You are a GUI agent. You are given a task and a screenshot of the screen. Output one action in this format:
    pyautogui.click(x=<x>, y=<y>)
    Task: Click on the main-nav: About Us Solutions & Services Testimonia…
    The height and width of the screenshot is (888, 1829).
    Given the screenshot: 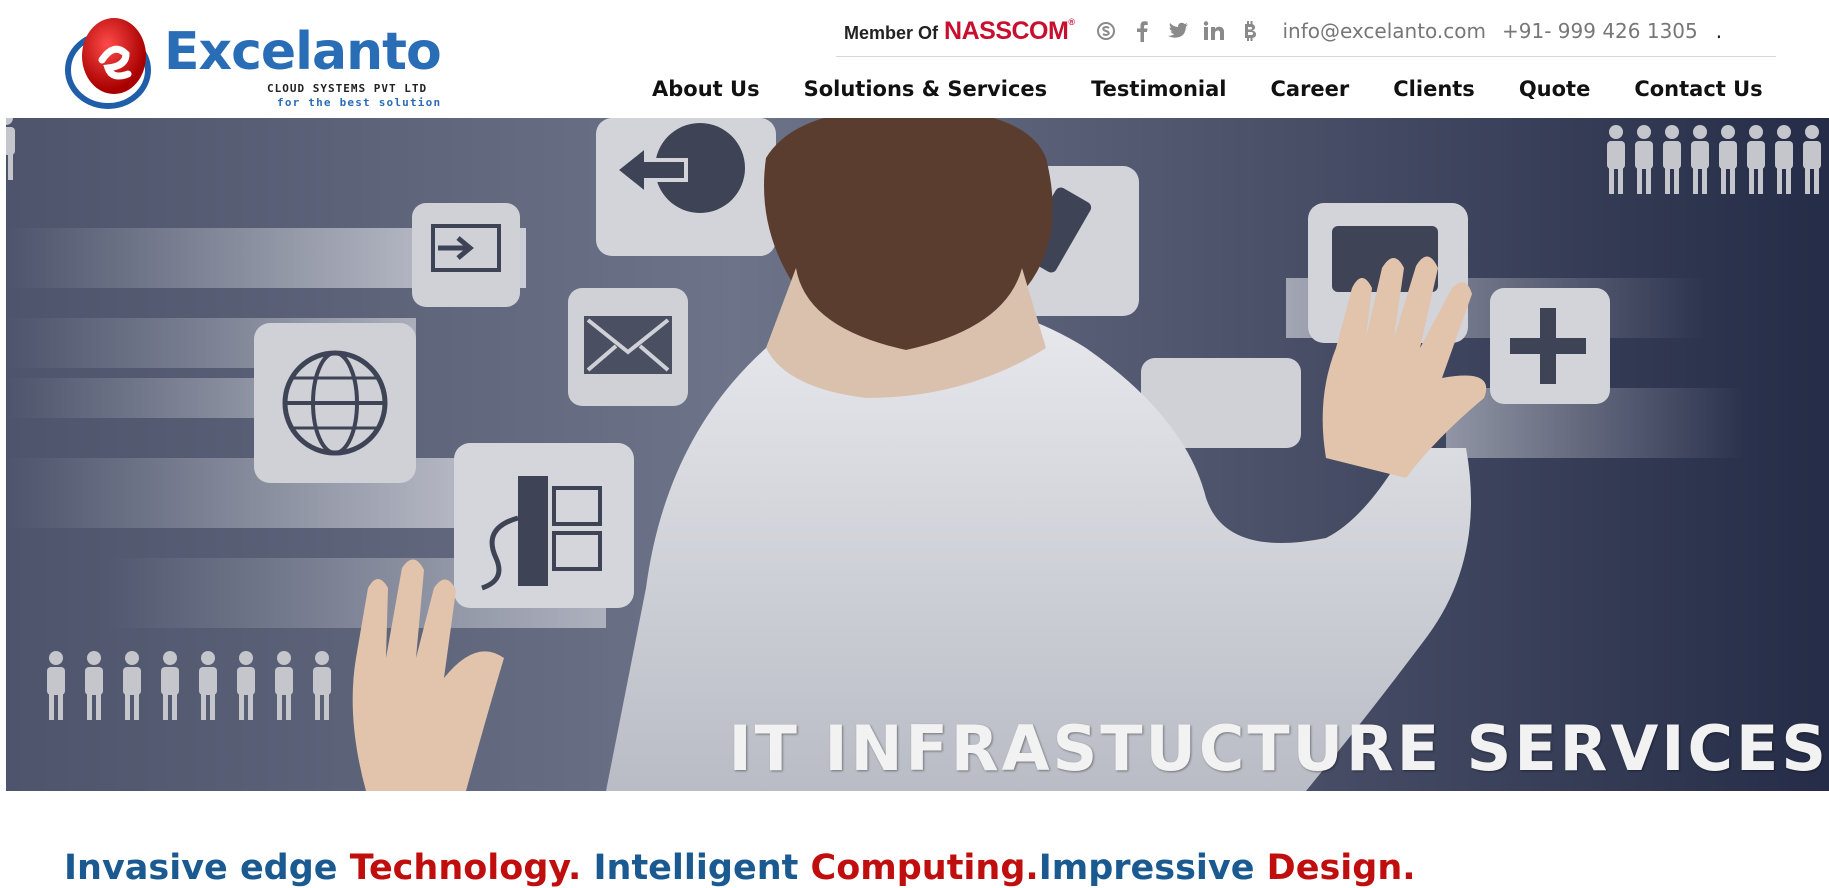 What is the action you would take?
    pyautogui.click(x=1196, y=89)
    